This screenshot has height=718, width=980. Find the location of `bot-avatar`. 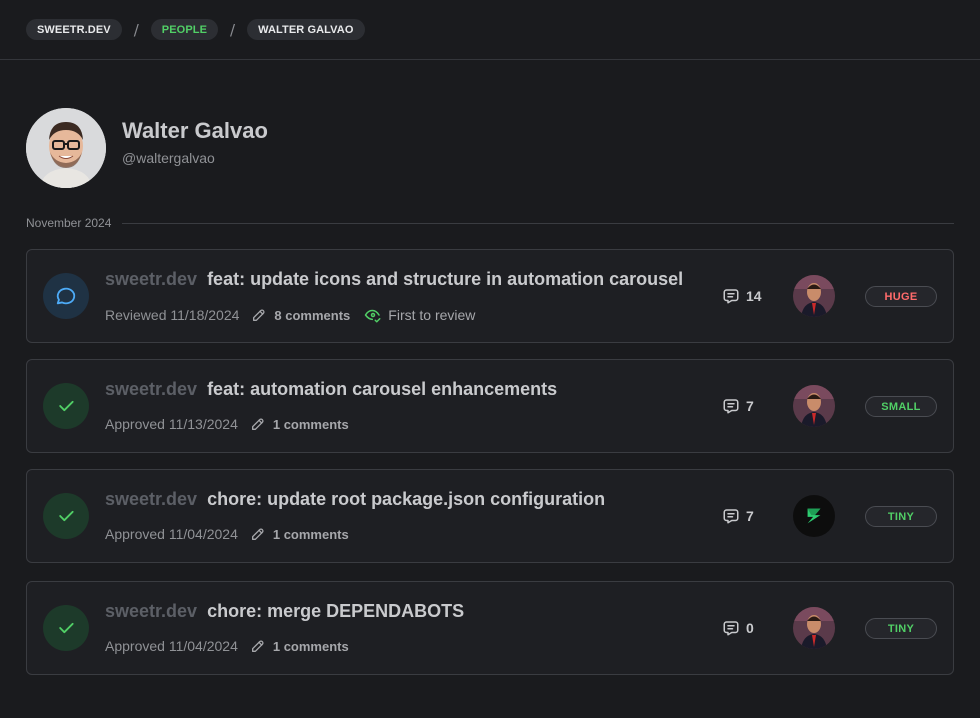

bot-avatar is located at coordinates (814, 516).